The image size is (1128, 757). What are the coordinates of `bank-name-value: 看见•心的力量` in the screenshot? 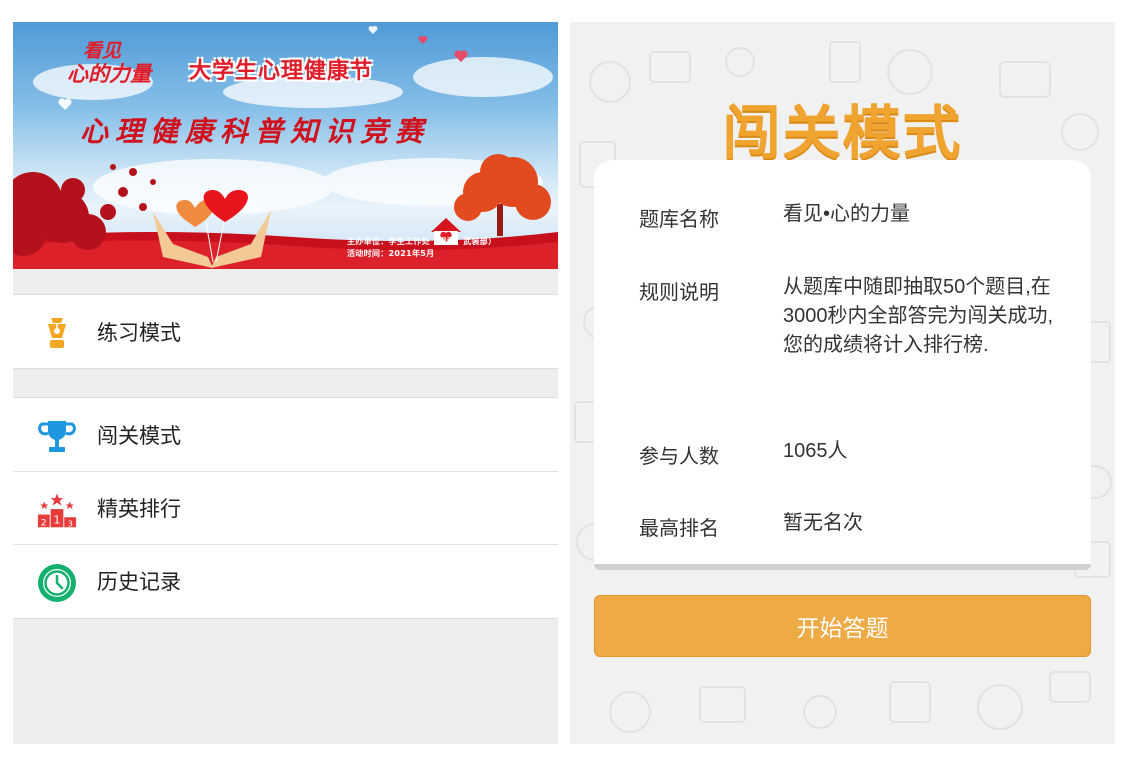 It's located at (847, 214).